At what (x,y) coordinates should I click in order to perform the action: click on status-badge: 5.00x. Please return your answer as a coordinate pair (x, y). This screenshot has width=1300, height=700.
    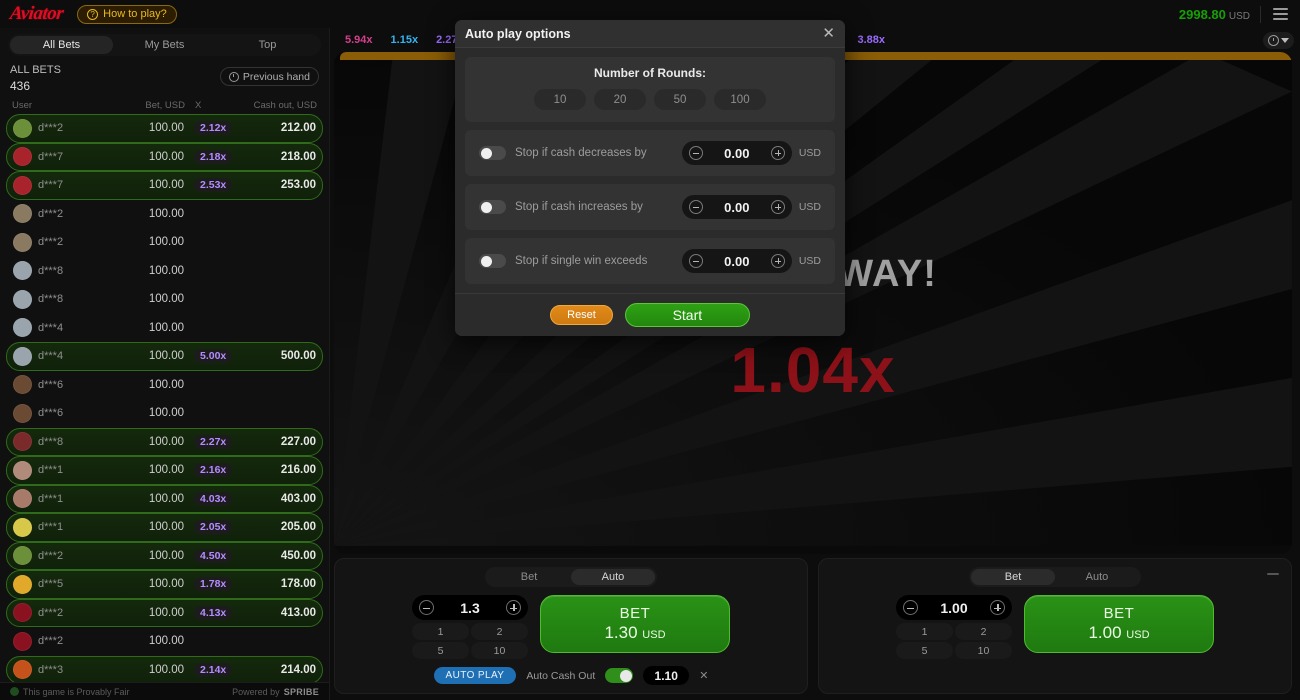
    Looking at the image, I should click on (213, 356).